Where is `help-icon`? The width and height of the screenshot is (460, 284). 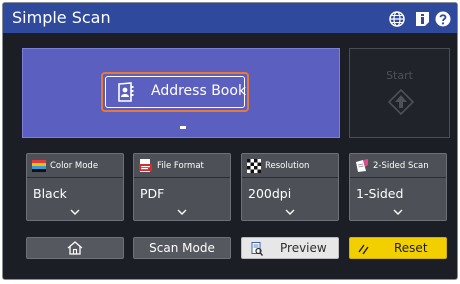 help-icon is located at coordinates (443, 19).